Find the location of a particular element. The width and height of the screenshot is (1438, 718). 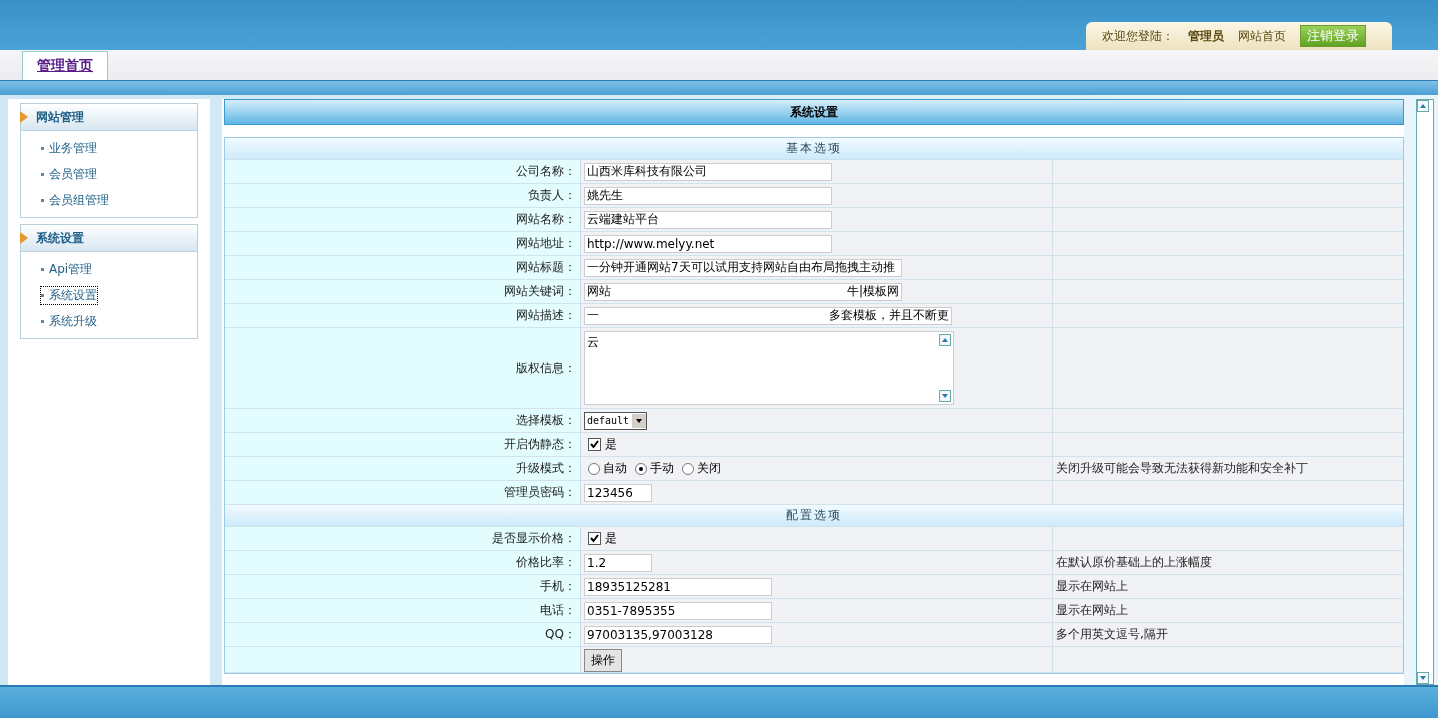

radio-label: 关闭 is located at coordinates (709, 468).